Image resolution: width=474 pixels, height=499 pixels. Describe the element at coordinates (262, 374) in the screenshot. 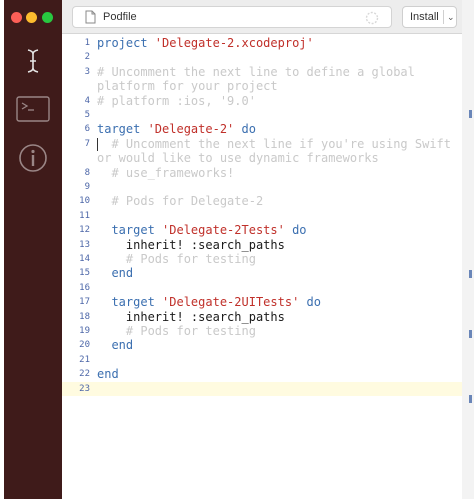

I see `code-line: 22 end` at that location.